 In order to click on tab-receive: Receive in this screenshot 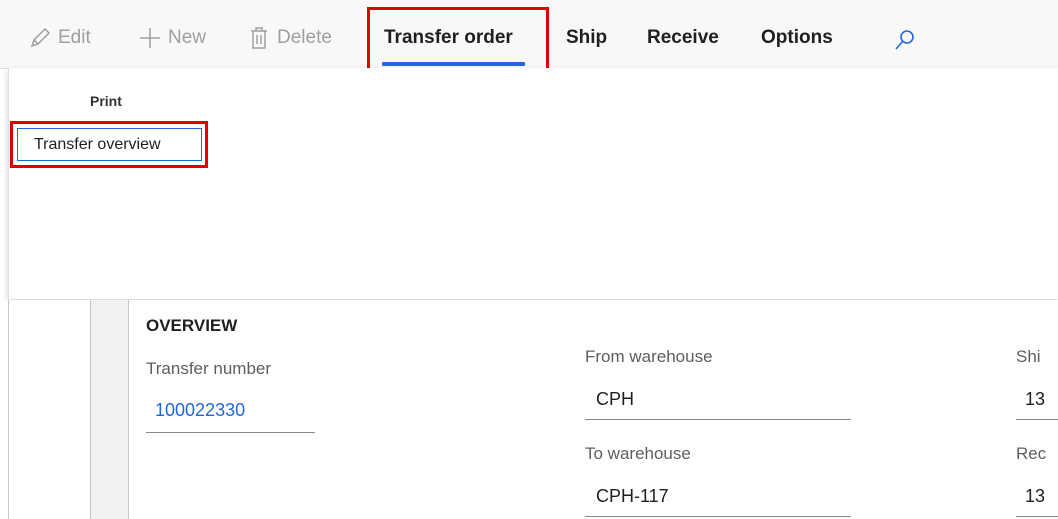, I will do `click(683, 38)`.